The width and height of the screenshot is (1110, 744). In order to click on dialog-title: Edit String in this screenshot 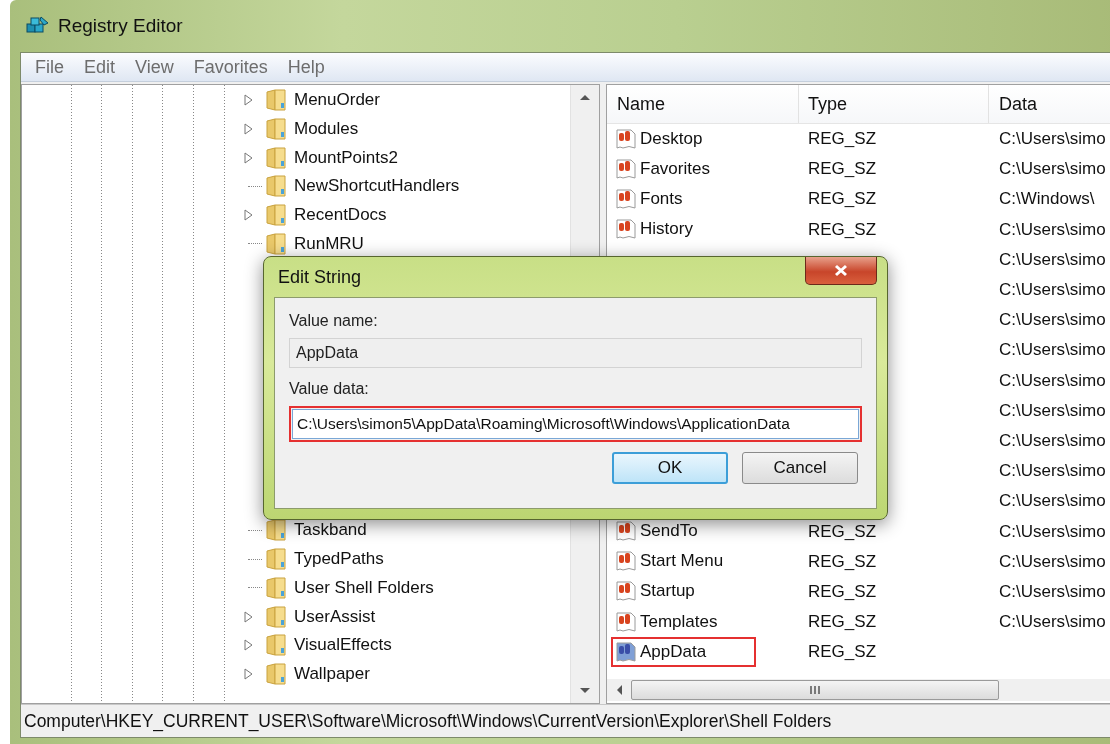, I will do `click(320, 277)`.